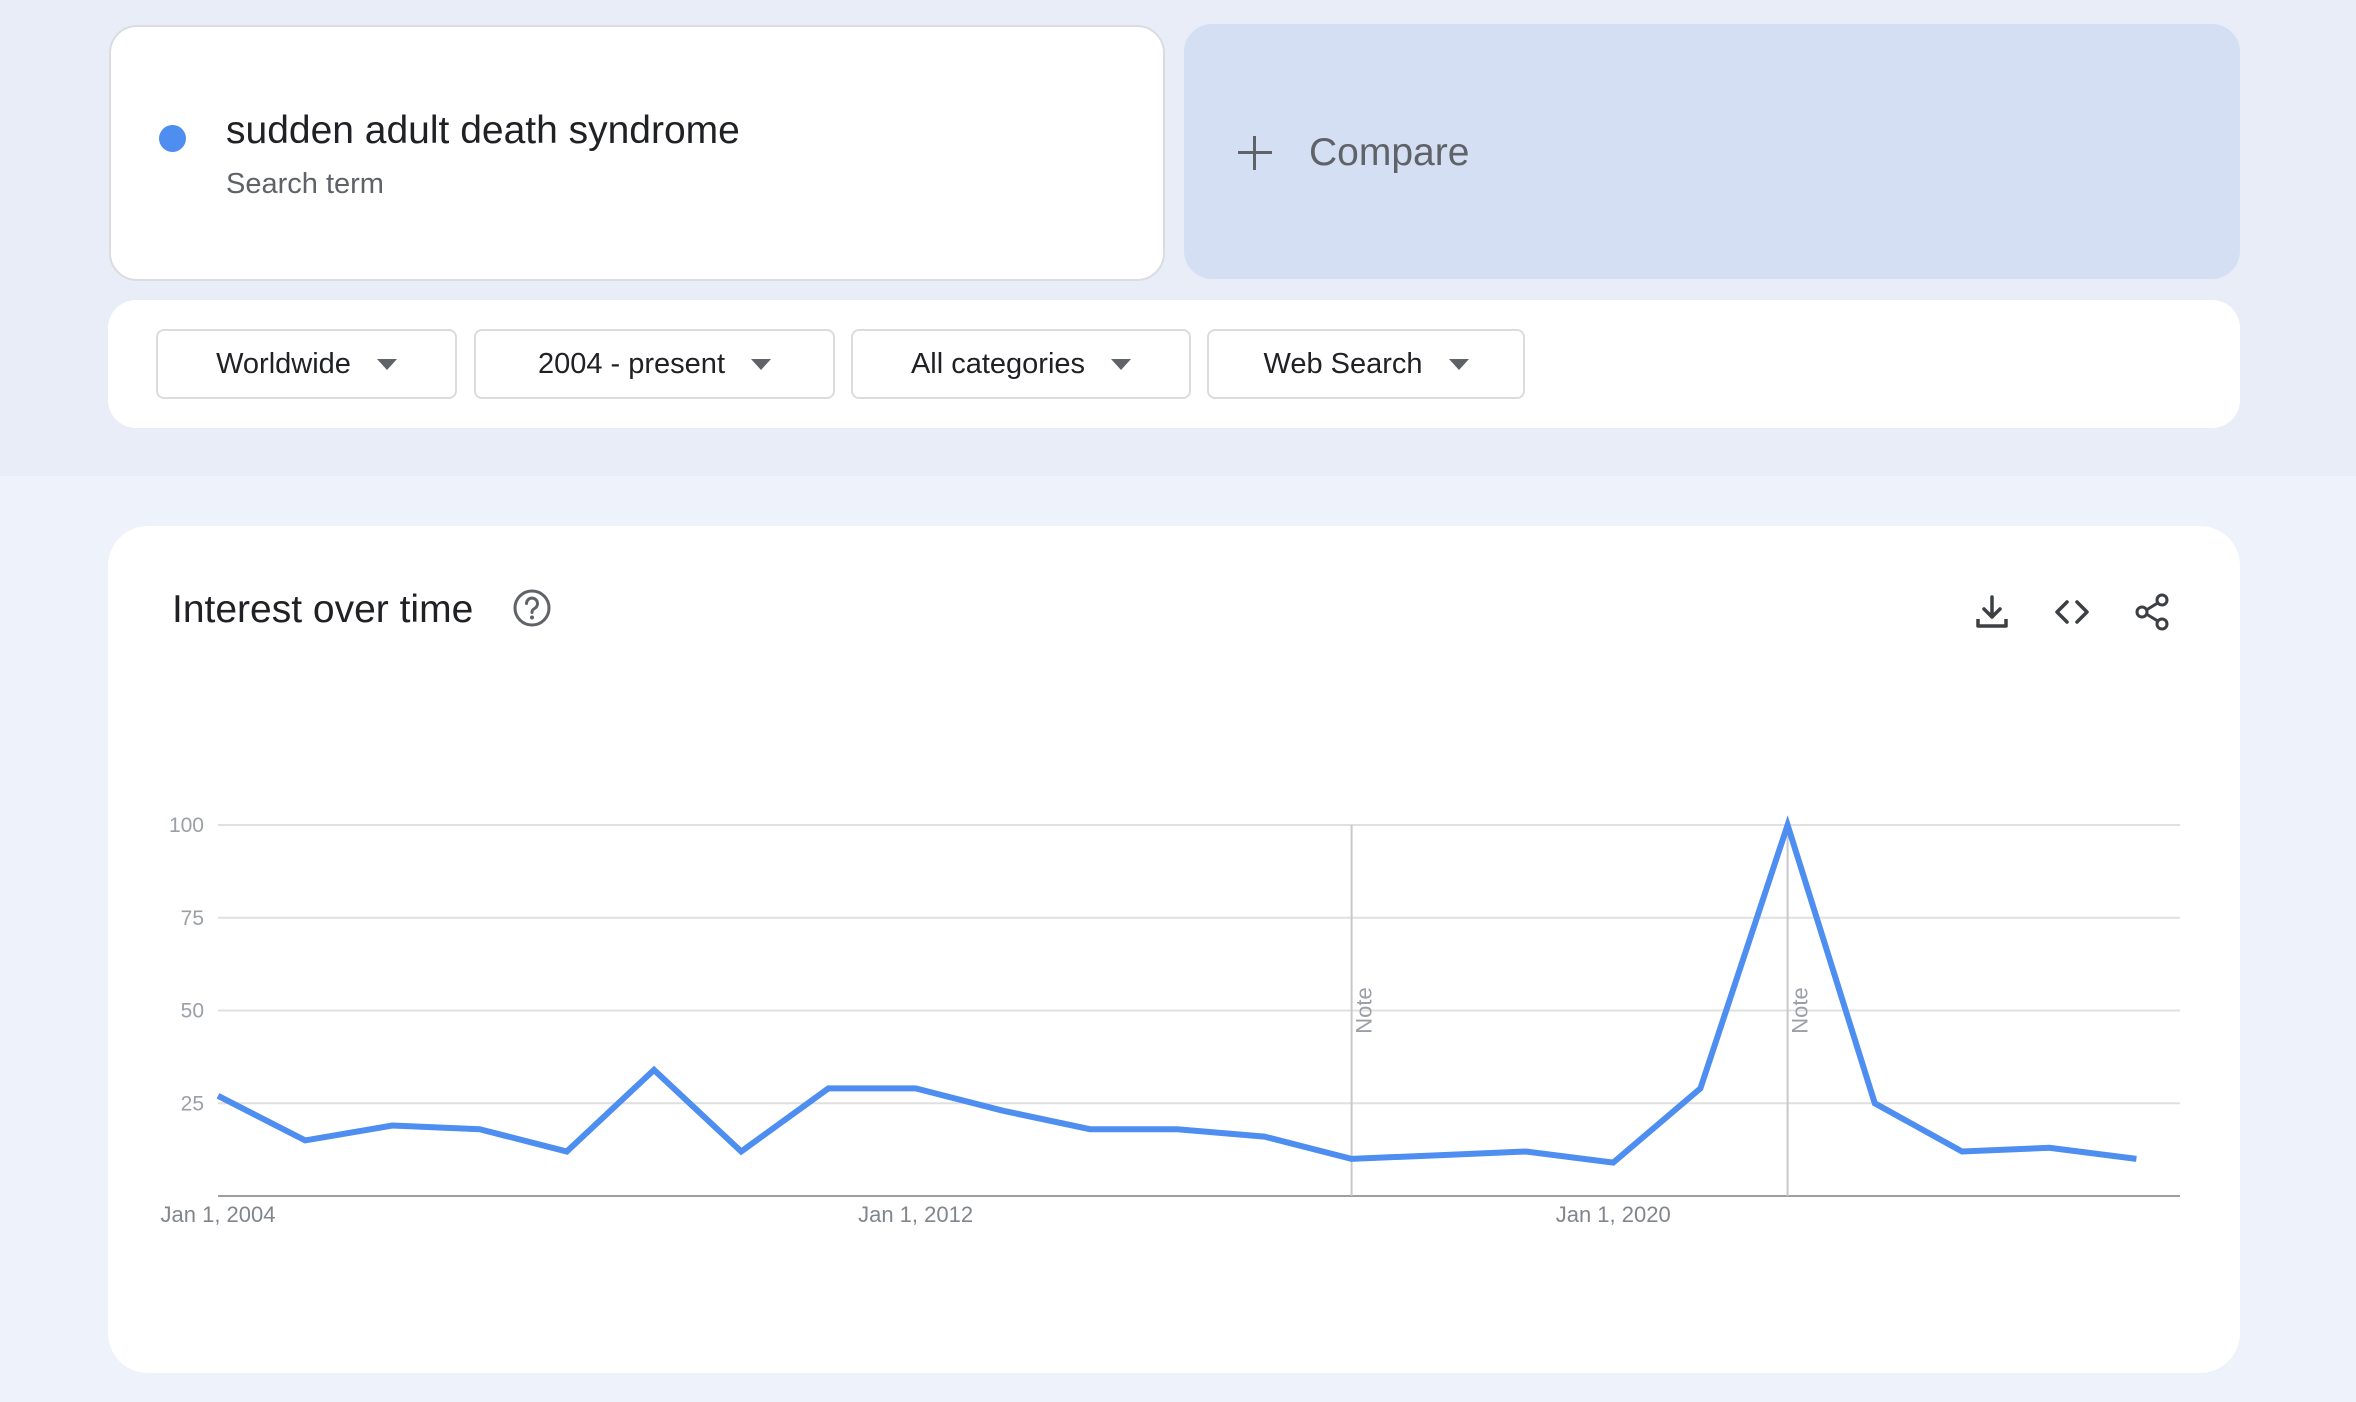 The image size is (2356, 1402). Describe the element at coordinates (283, 363) in the screenshot. I see `region-filter-label: Worldwide` at that location.